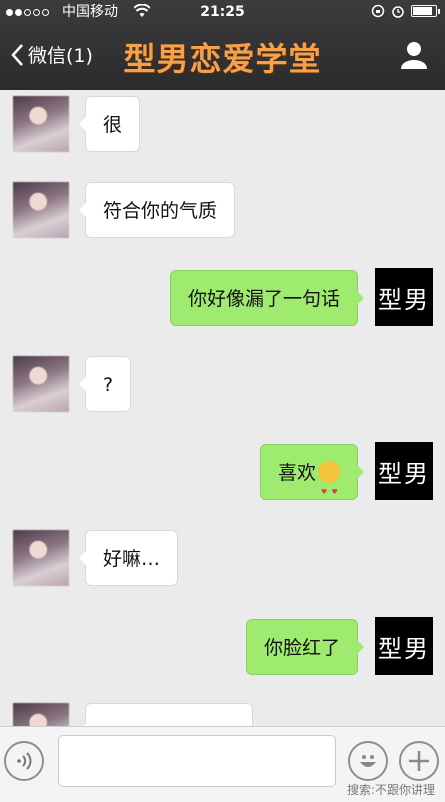 Image resolution: width=445 pixels, height=802 pixels. Describe the element at coordinates (267, 298) in the screenshot. I see `message-bubble-outgoing: 你好像漏了一句话` at that location.